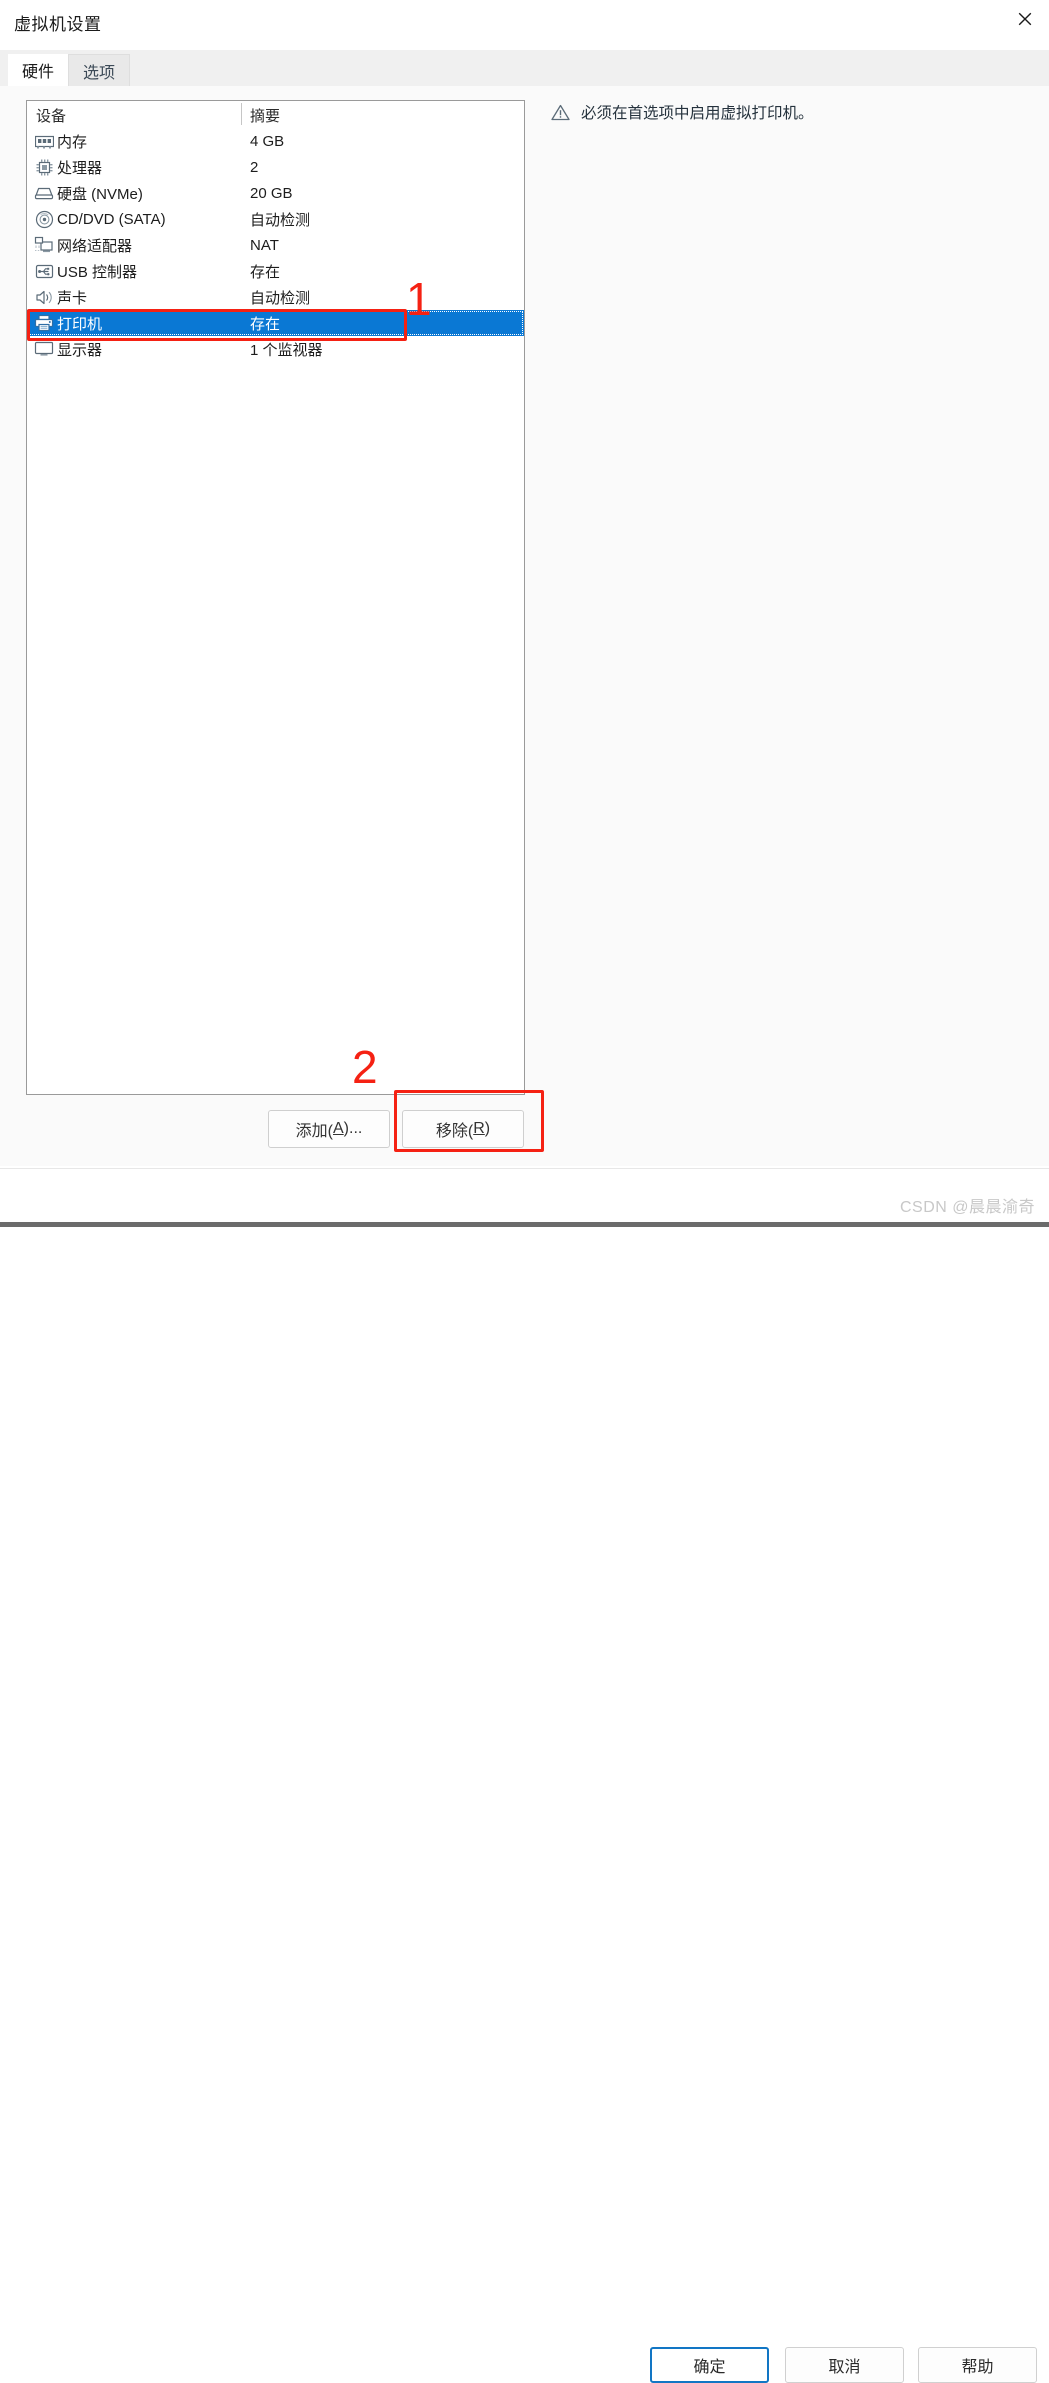 The height and width of the screenshot is (2383, 1049). I want to click on device-name: 处理器, so click(80, 168).